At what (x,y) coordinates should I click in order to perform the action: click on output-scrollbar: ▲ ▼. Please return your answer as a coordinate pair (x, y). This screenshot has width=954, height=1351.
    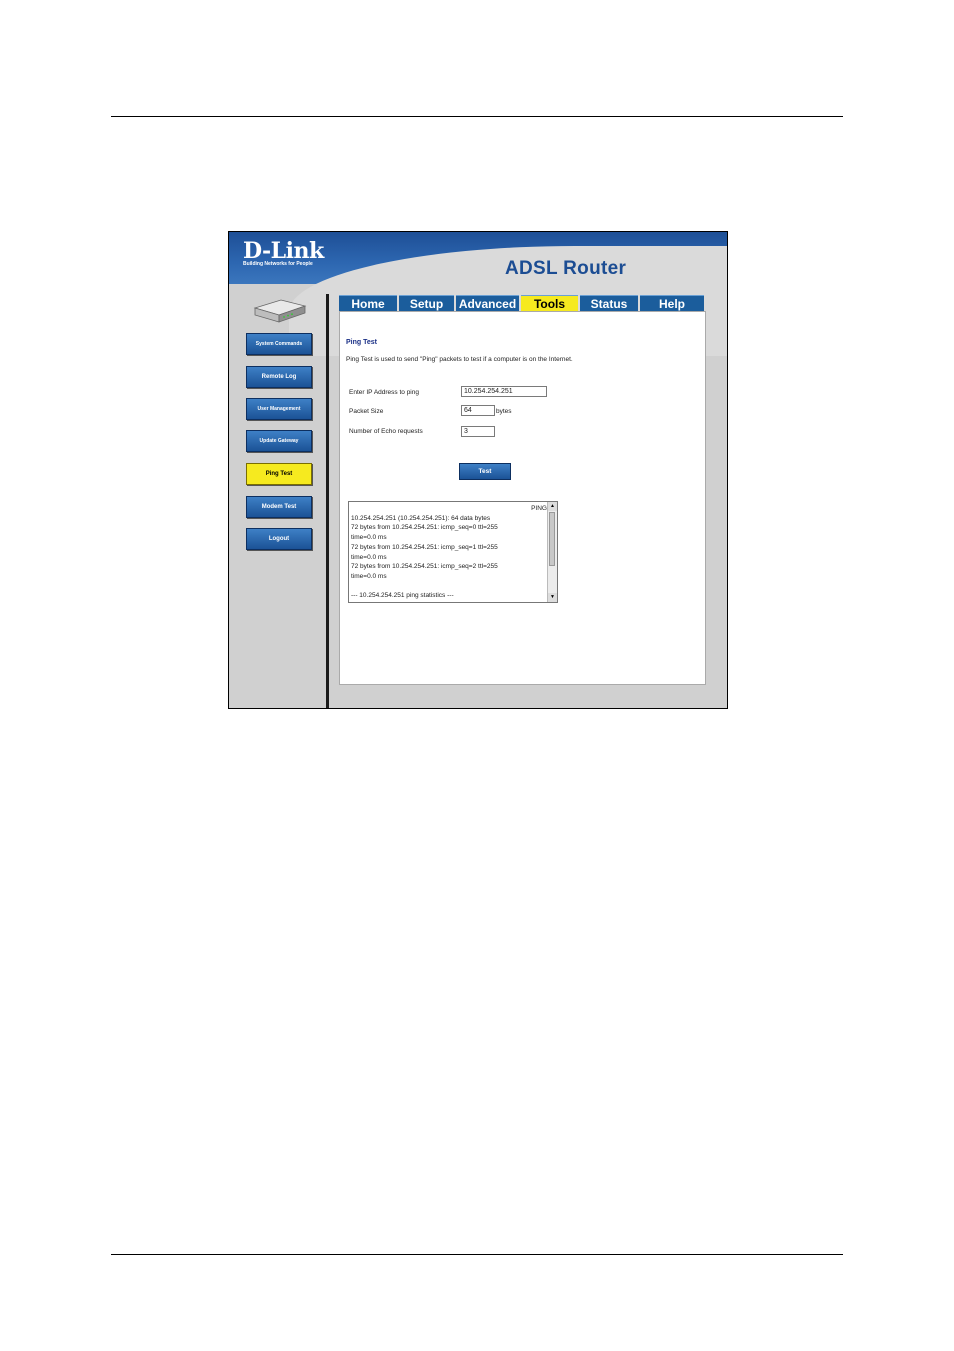
    Looking at the image, I should click on (552, 552).